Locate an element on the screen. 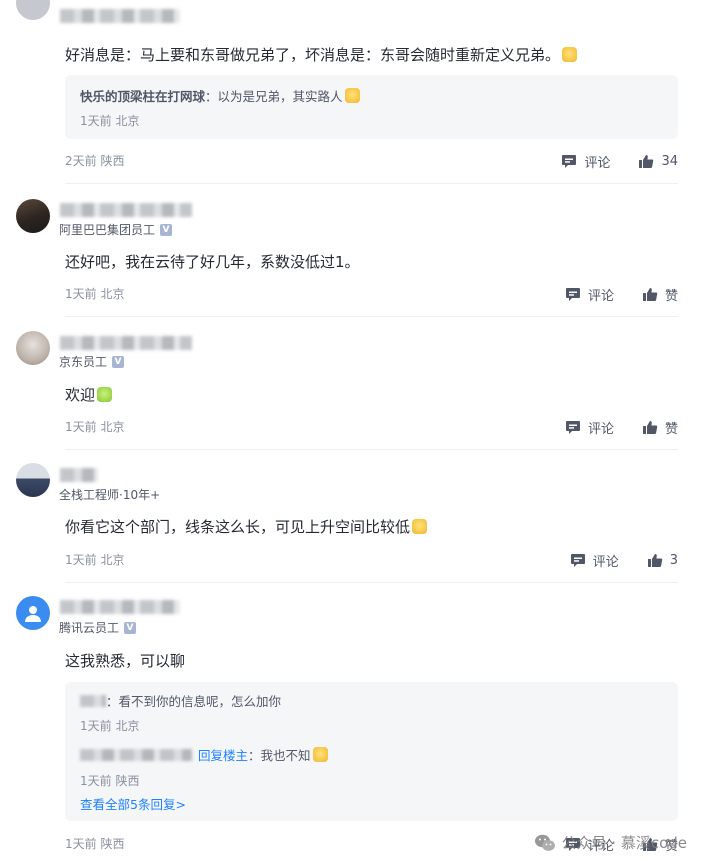 The width and height of the screenshot is (711, 867). reply-line: 回复楼主：我也不知 is located at coordinates (204, 754).